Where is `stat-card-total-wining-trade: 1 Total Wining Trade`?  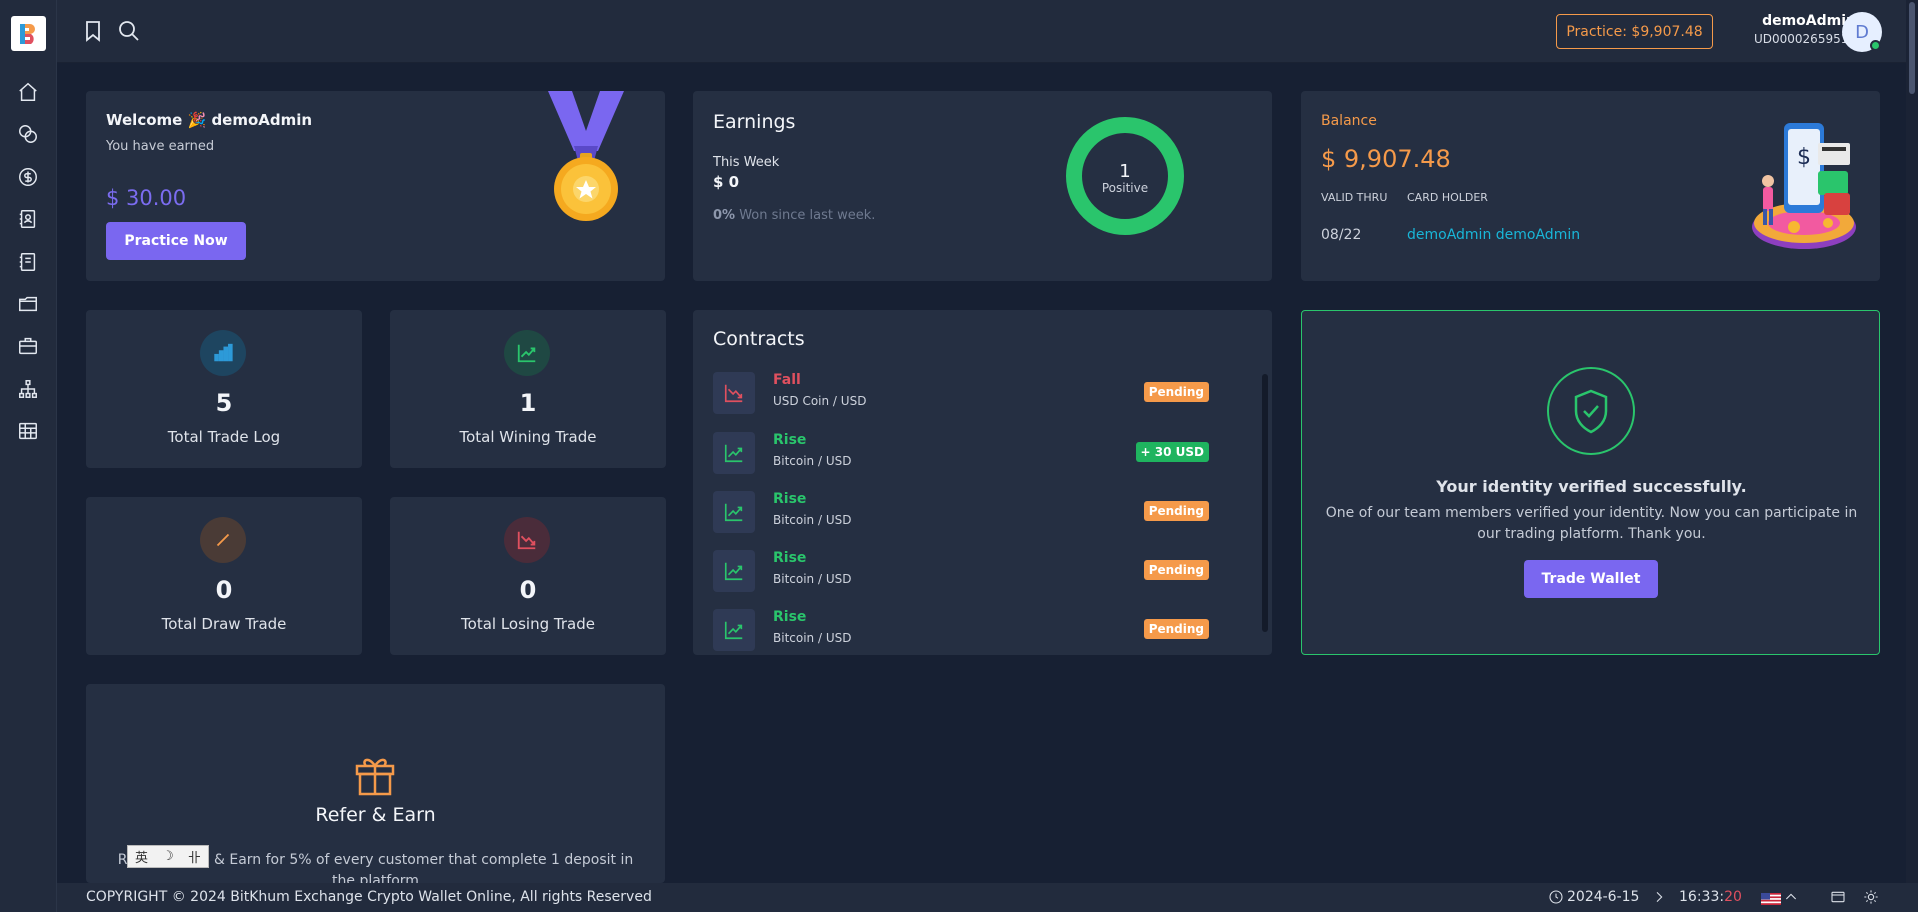
stat-card-total-wining-trade: 1 Total Wining Trade is located at coordinates (528, 389).